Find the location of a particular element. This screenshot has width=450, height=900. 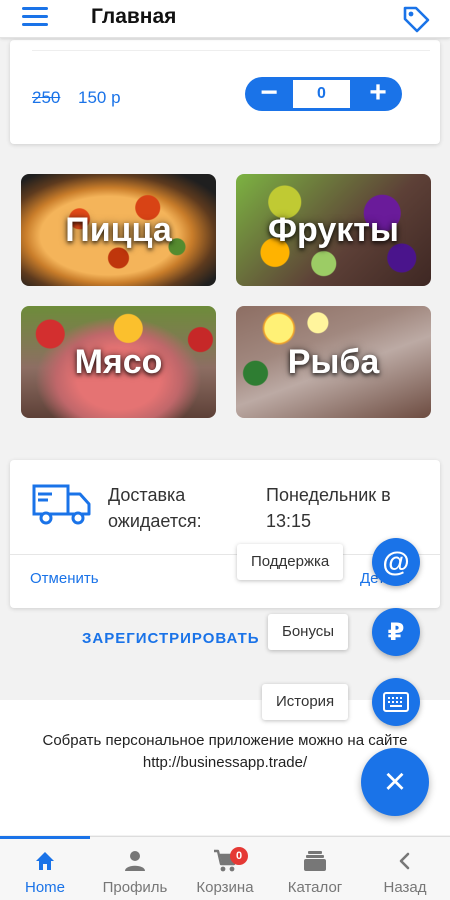

nav-label: Назад is located at coordinates (405, 887).